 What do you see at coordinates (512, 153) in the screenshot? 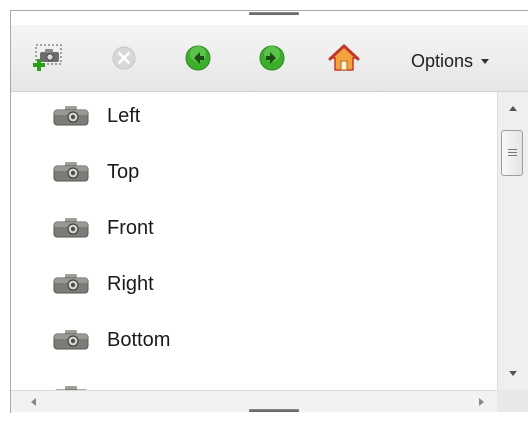
I see `scrollbar-thumb` at bounding box center [512, 153].